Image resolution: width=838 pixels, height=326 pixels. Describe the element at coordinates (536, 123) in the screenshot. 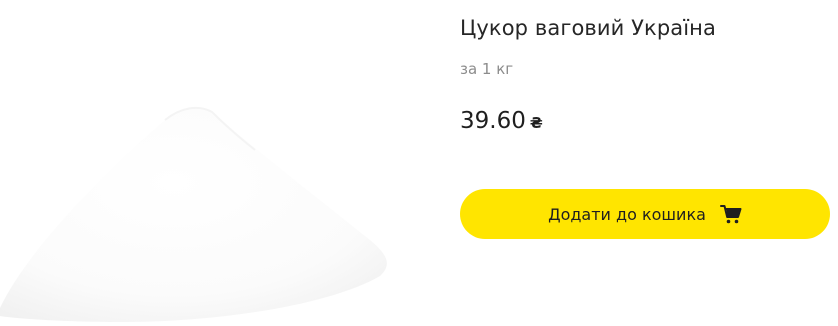

I see `price-currency: ₴` at that location.